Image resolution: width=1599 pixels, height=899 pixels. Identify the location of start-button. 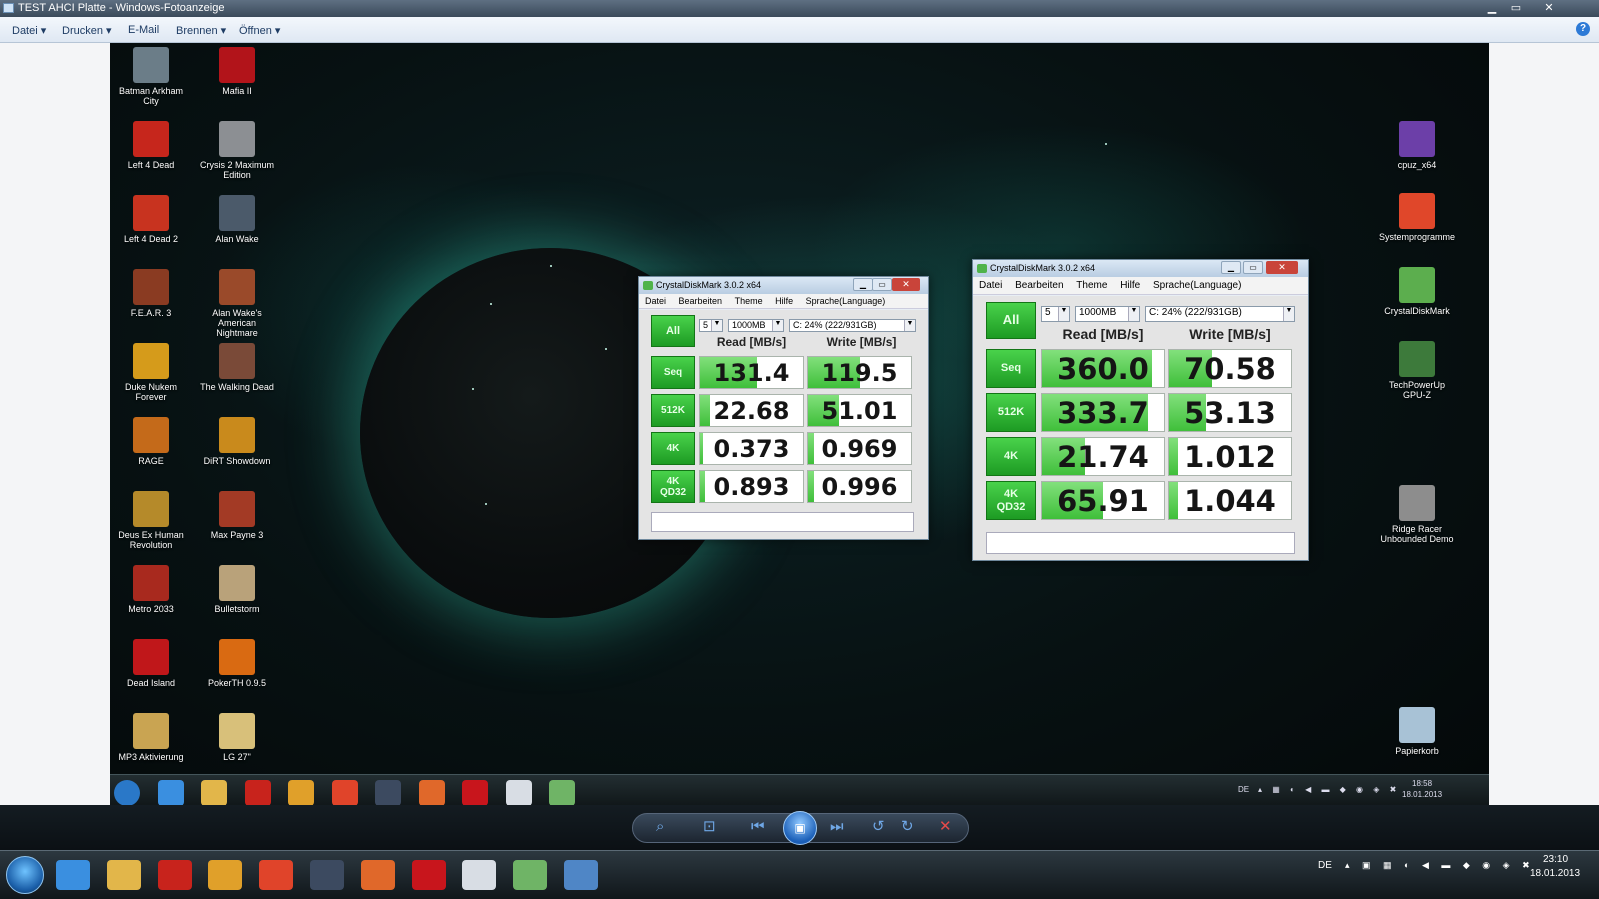
(25, 875).